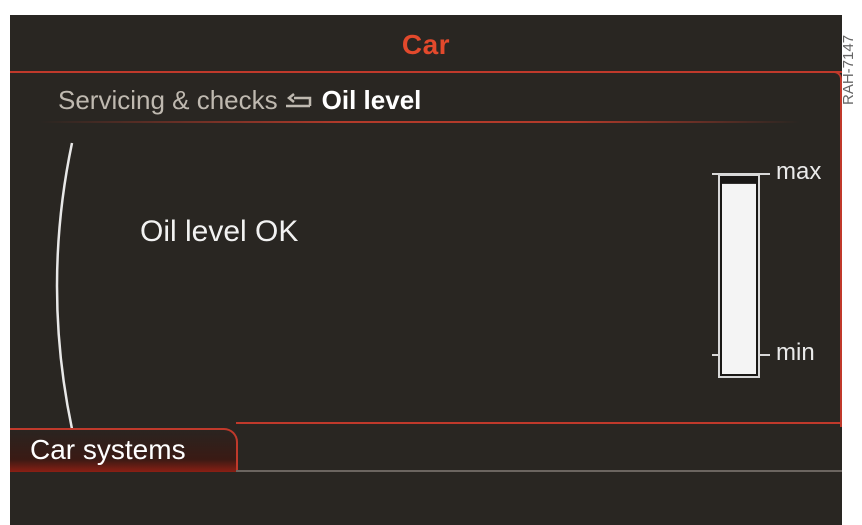  Describe the element at coordinates (848, 70) in the screenshot. I see `watermark-code: RAH-7147` at that location.